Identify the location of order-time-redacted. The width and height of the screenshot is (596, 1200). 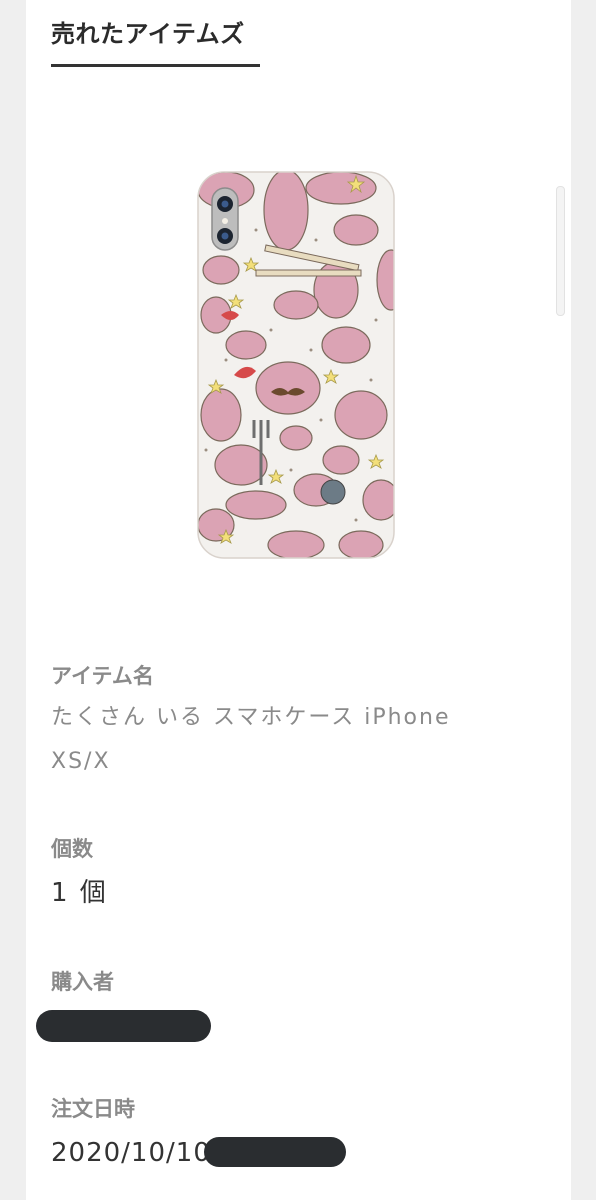
(275, 1152).